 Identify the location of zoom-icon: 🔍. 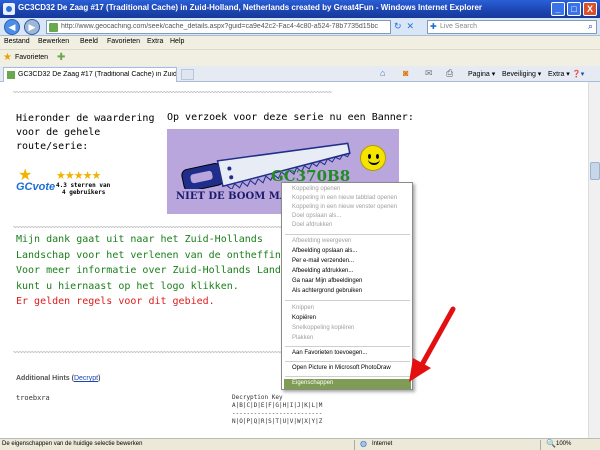
(551, 443).